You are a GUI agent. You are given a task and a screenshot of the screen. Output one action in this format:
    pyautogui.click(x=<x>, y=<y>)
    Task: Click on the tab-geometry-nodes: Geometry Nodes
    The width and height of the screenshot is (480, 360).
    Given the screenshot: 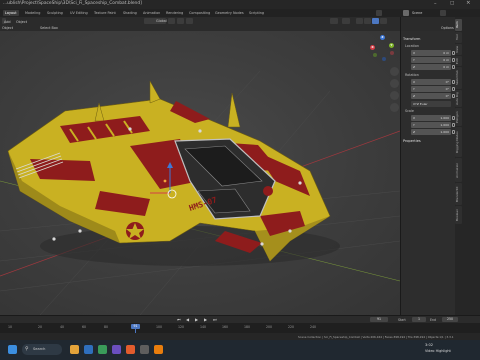 What is the action you would take?
    pyautogui.click(x=229, y=13)
    